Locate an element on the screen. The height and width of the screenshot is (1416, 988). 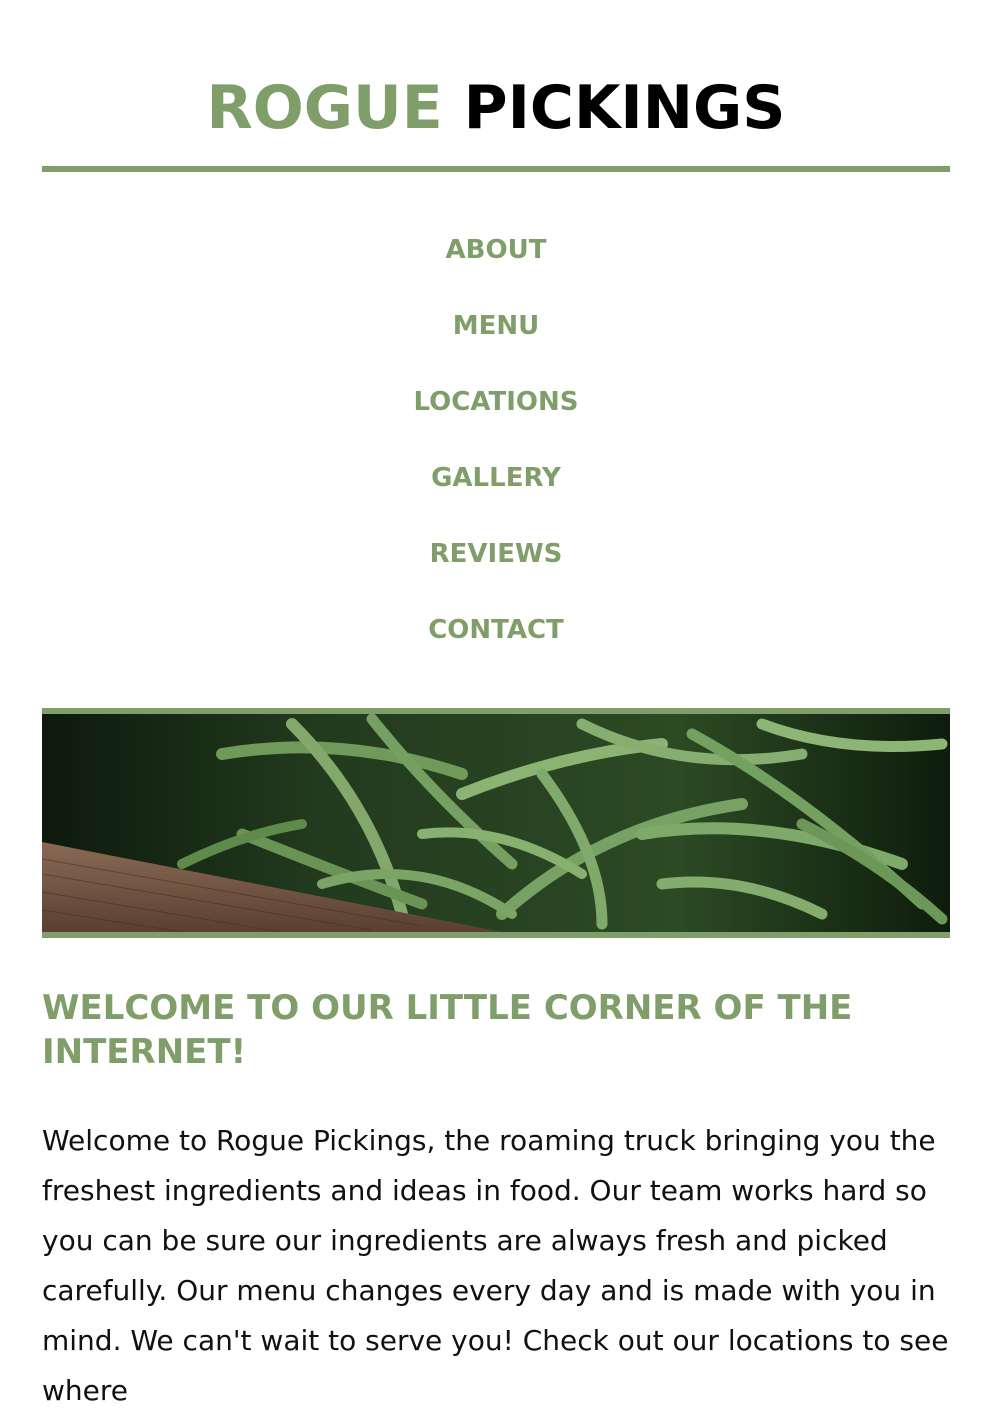
nav-link-about: ABOUT is located at coordinates (496, 250).